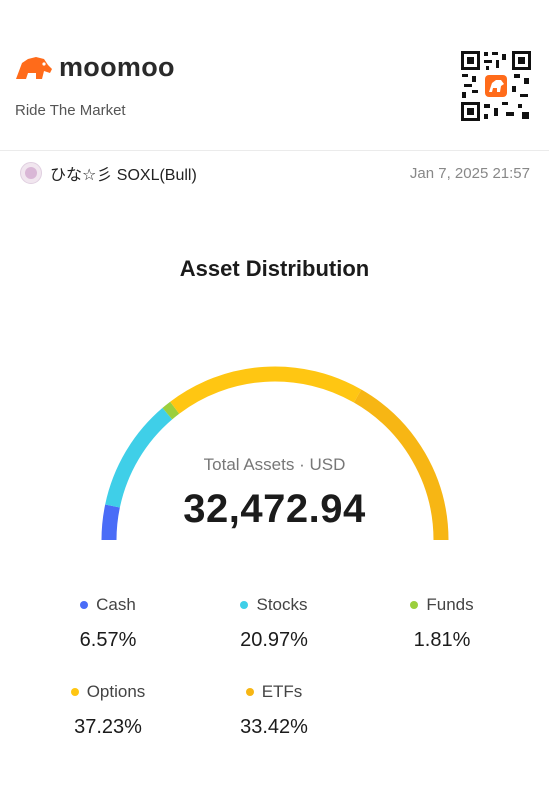 This screenshot has height=792, width=549. What do you see at coordinates (108, 710) in the screenshot?
I see `legend-item-options: Options 37.23%` at bounding box center [108, 710].